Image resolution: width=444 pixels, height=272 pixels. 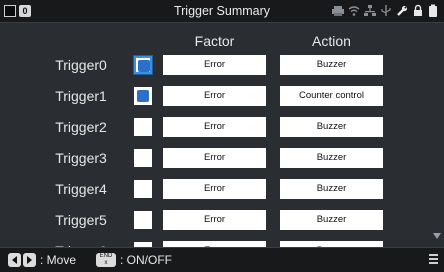 I want to click on status-icons, so click(x=386, y=11).